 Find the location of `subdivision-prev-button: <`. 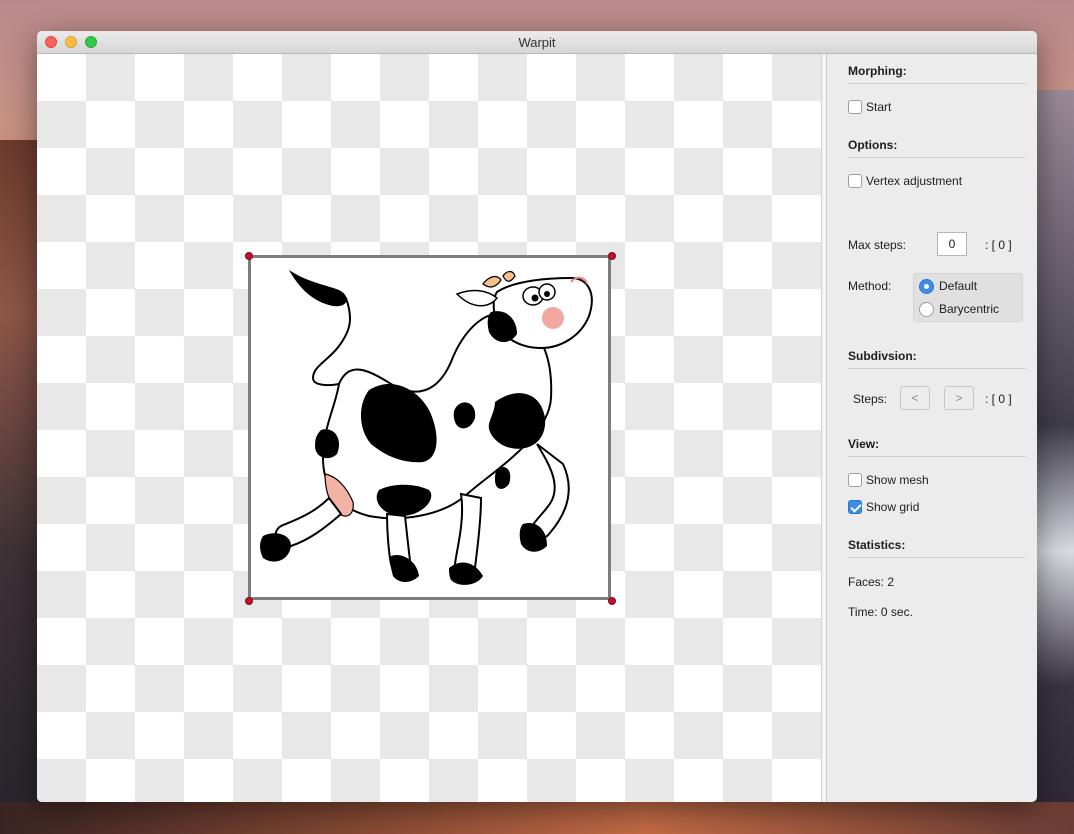

subdivision-prev-button: < is located at coordinates (915, 398).